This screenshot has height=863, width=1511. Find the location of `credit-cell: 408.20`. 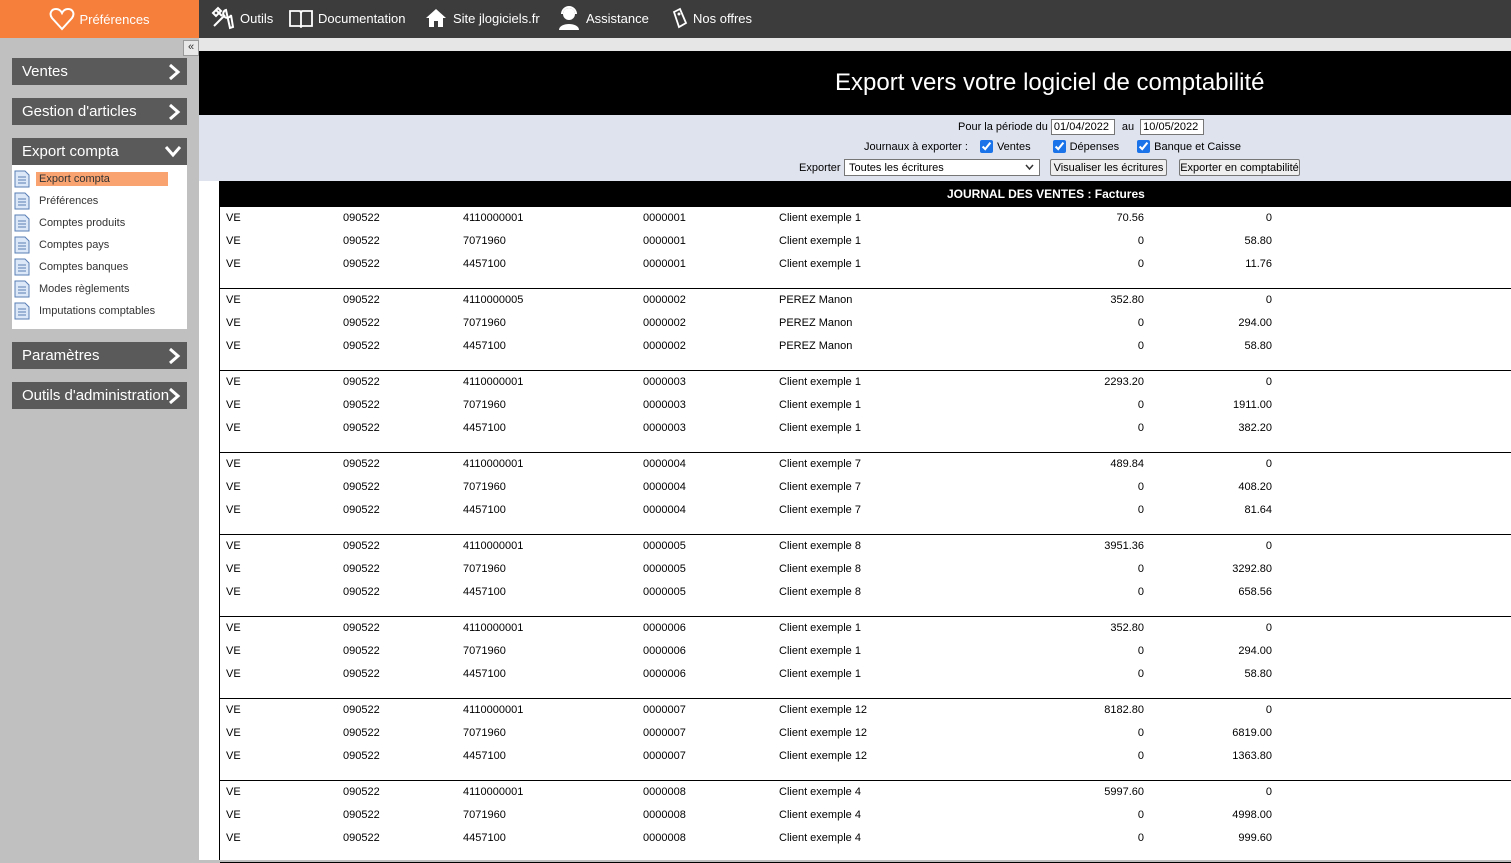

credit-cell: 408.20 is located at coordinates (1255, 487).